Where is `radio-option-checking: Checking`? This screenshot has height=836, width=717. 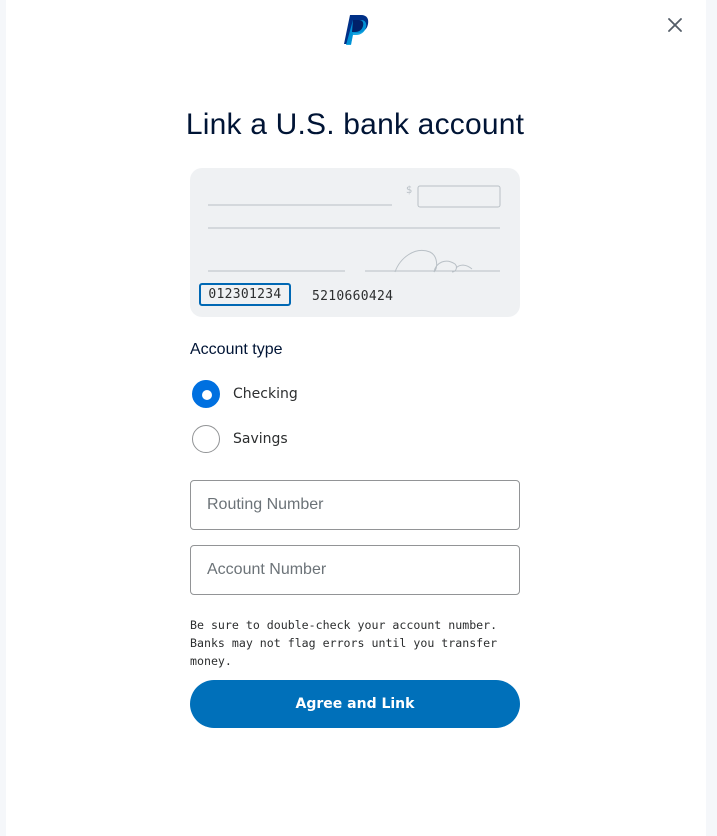 radio-option-checking: Checking is located at coordinates (245, 394).